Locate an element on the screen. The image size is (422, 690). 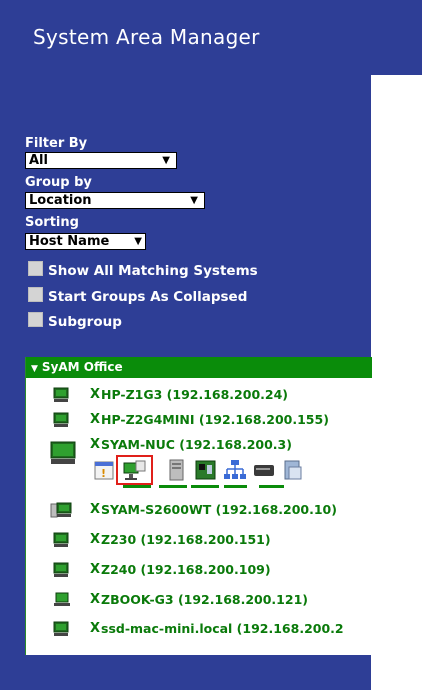
app-title: System Area Manager is located at coordinates (146, 37).